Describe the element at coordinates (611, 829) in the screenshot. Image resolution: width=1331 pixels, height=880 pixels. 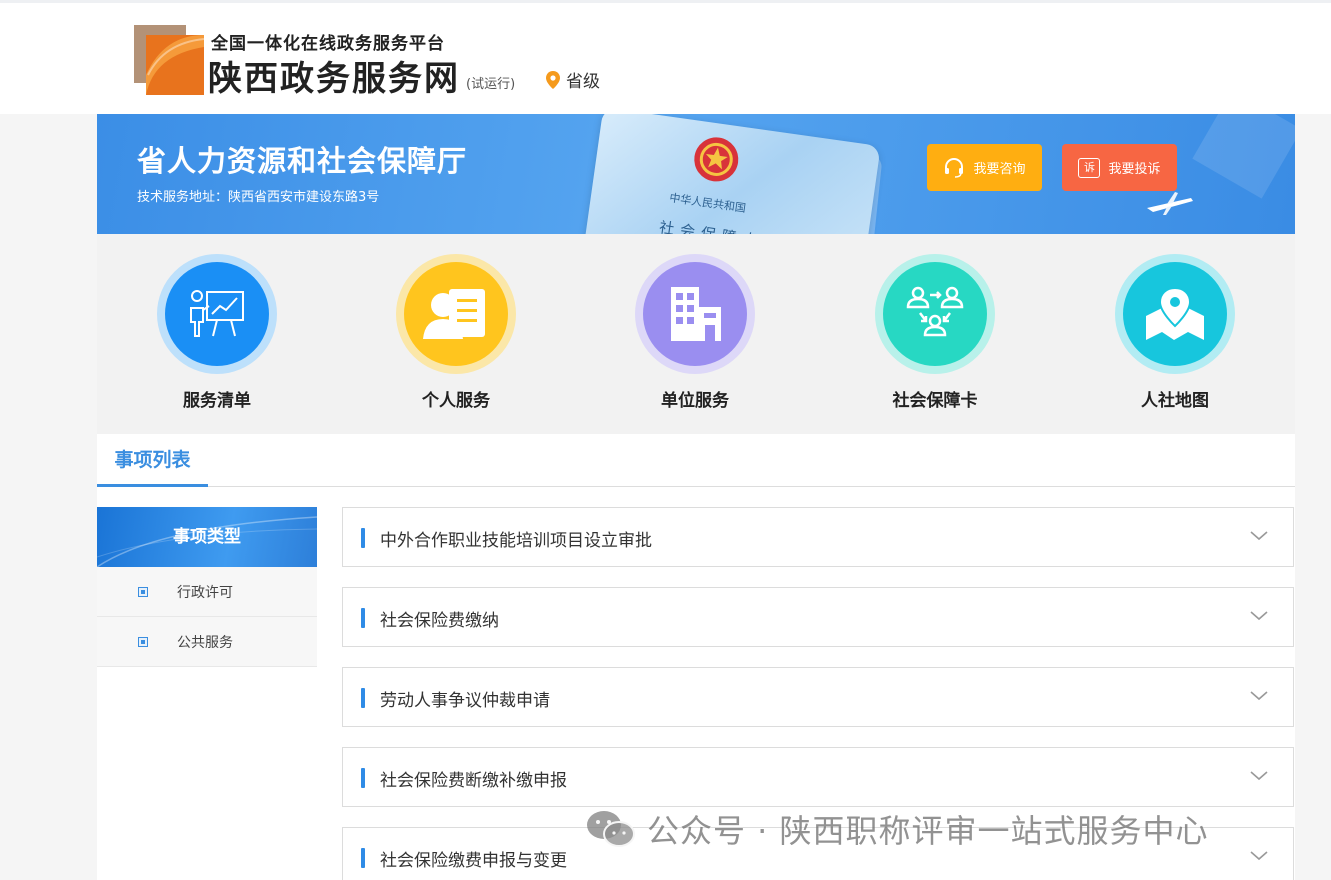
I see `wechat-icon` at that location.